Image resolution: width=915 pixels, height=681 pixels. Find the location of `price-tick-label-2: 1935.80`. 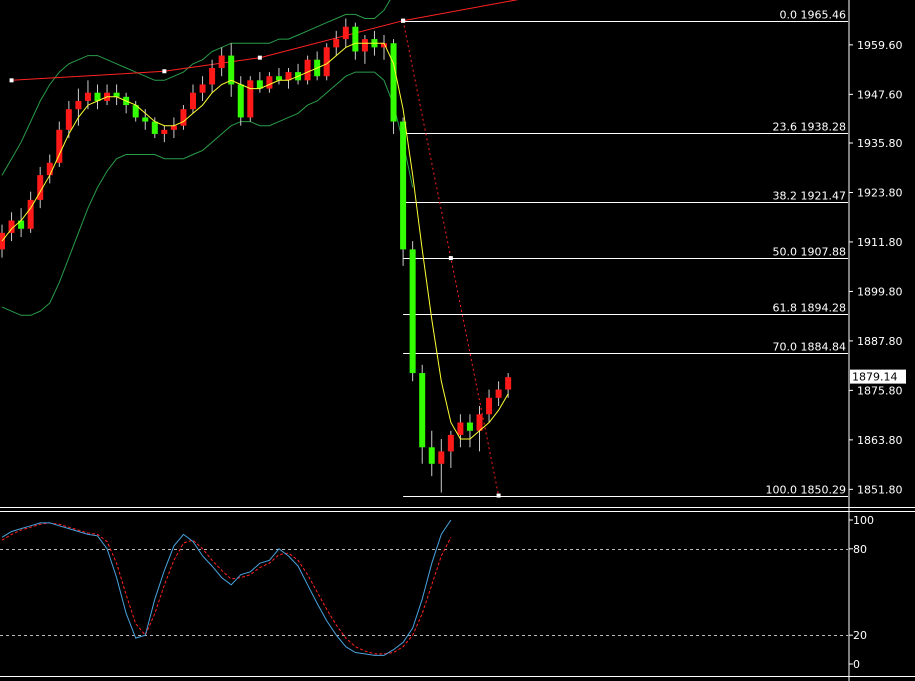

price-tick-label-2: 1935.80 is located at coordinates (880, 143).